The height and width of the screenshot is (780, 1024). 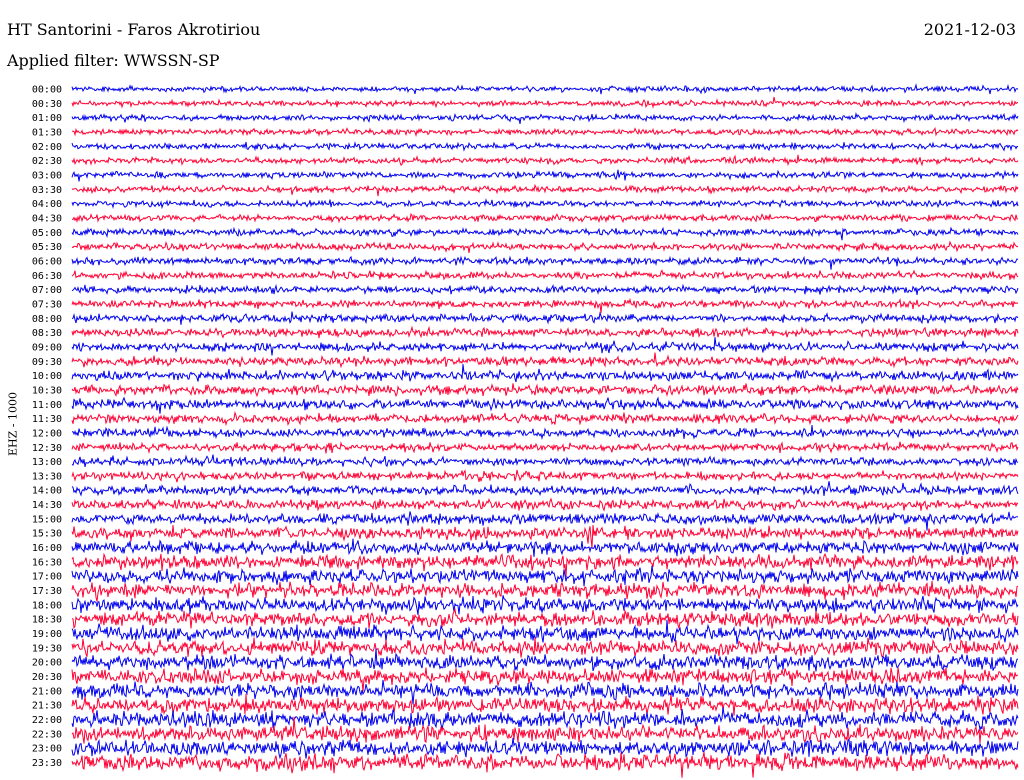 What do you see at coordinates (47, 620) in the screenshot?
I see `time-tick-label: 18:30` at bounding box center [47, 620].